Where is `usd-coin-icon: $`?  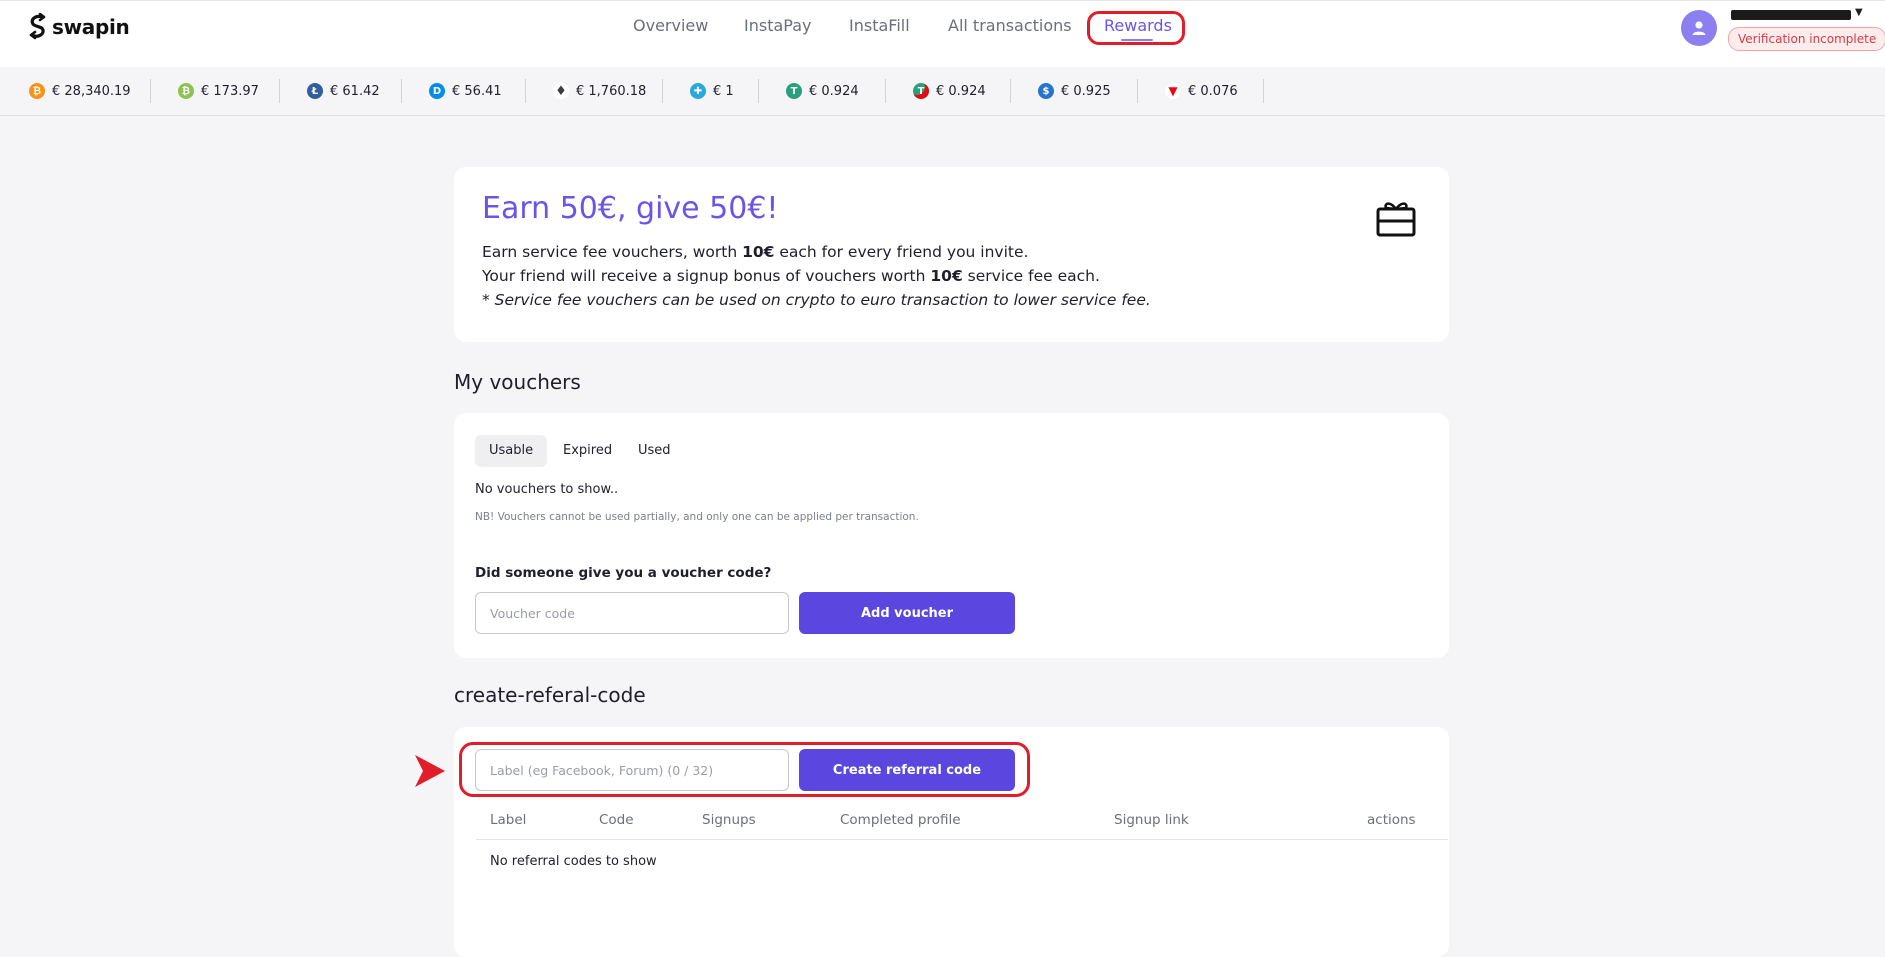 usd-coin-icon: $ is located at coordinates (1046, 91).